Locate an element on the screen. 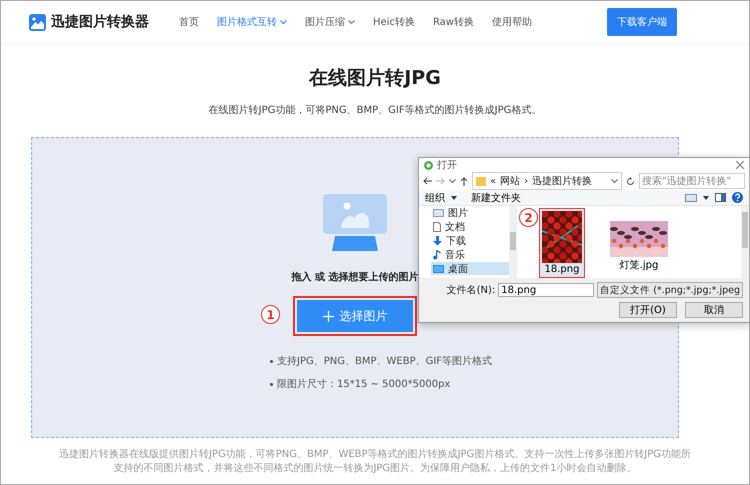 This screenshot has height=485, width=750. folder-tree-item: 图片 is located at coordinates (470, 212).